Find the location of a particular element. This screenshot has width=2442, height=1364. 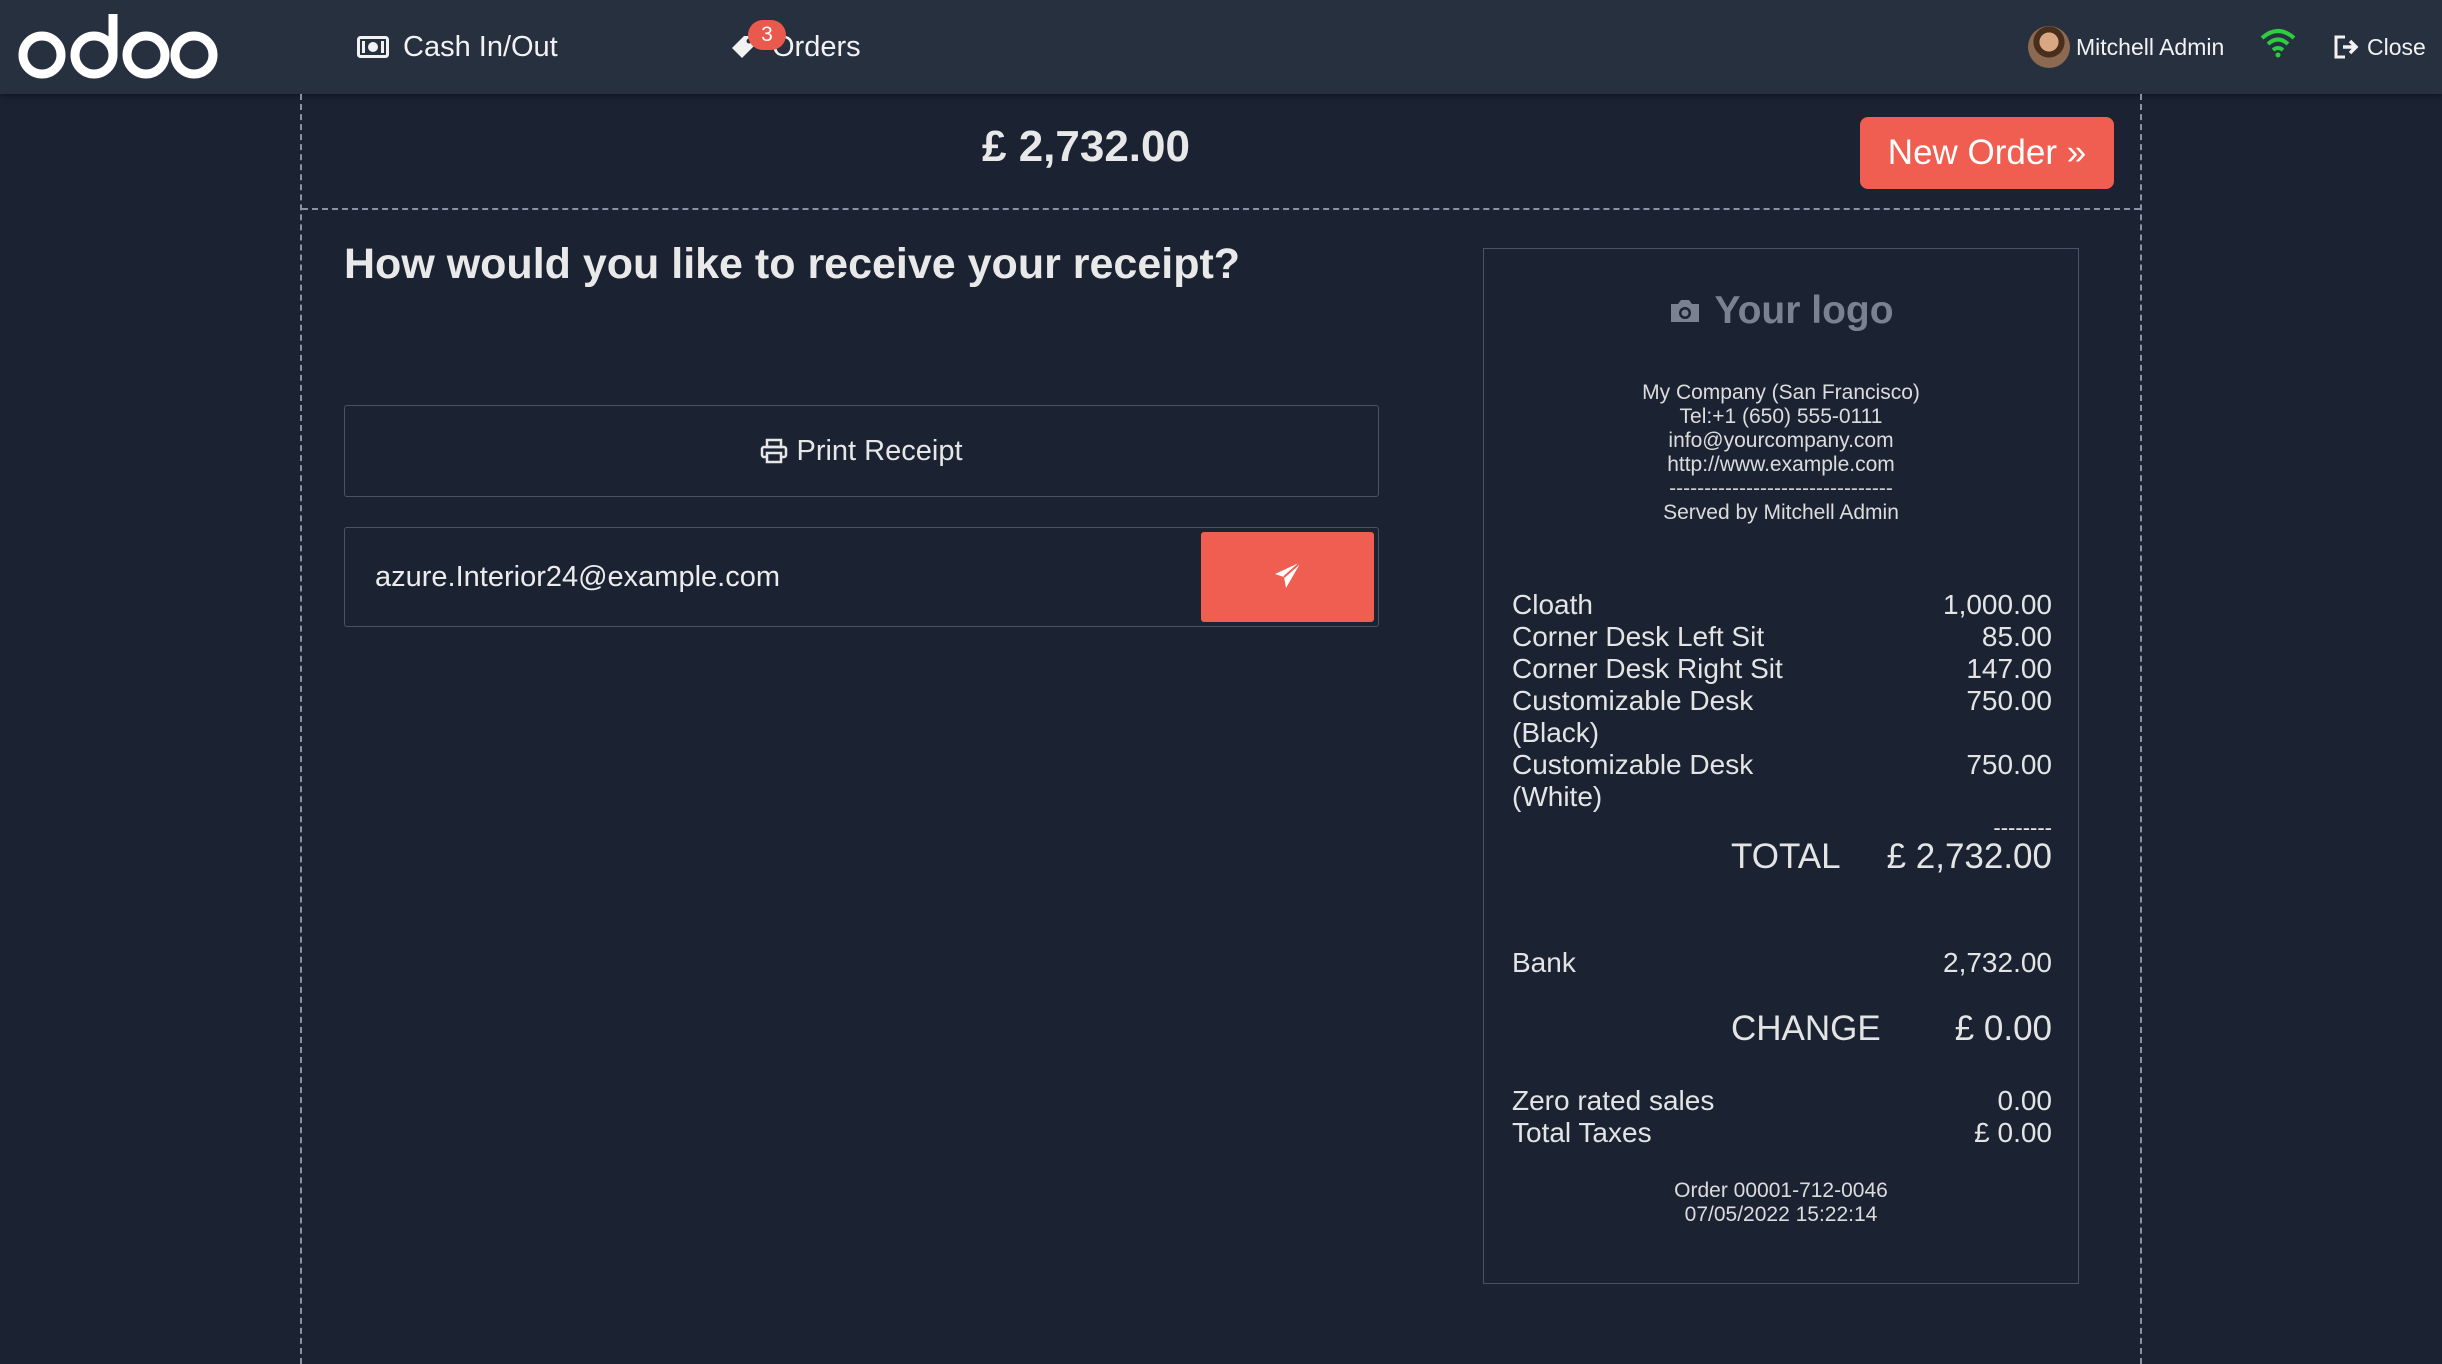

zero-rated-row: Zero rated sales 0.00 is located at coordinates (1782, 1100).